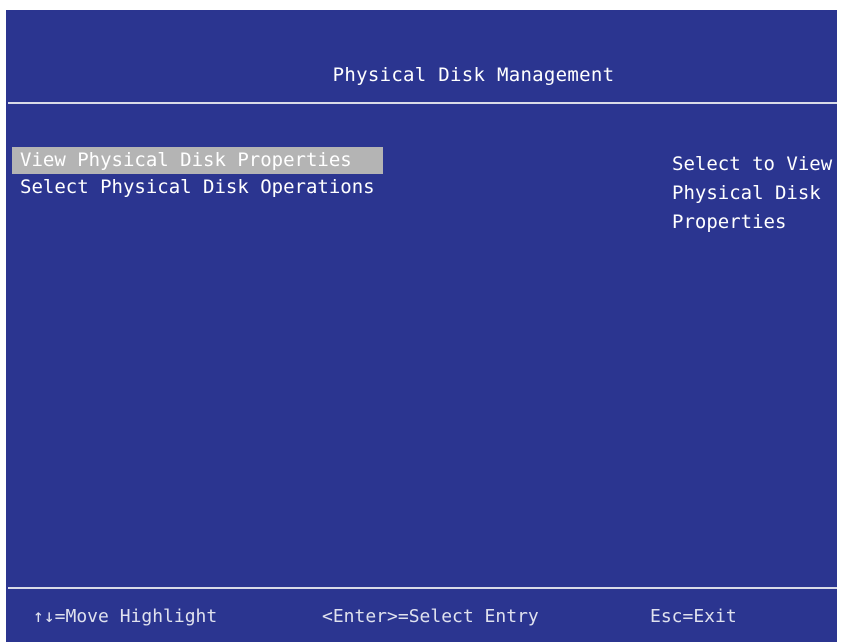  Describe the element at coordinates (746, 193) in the screenshot. I see `help-line: Physical Disk` at that location.